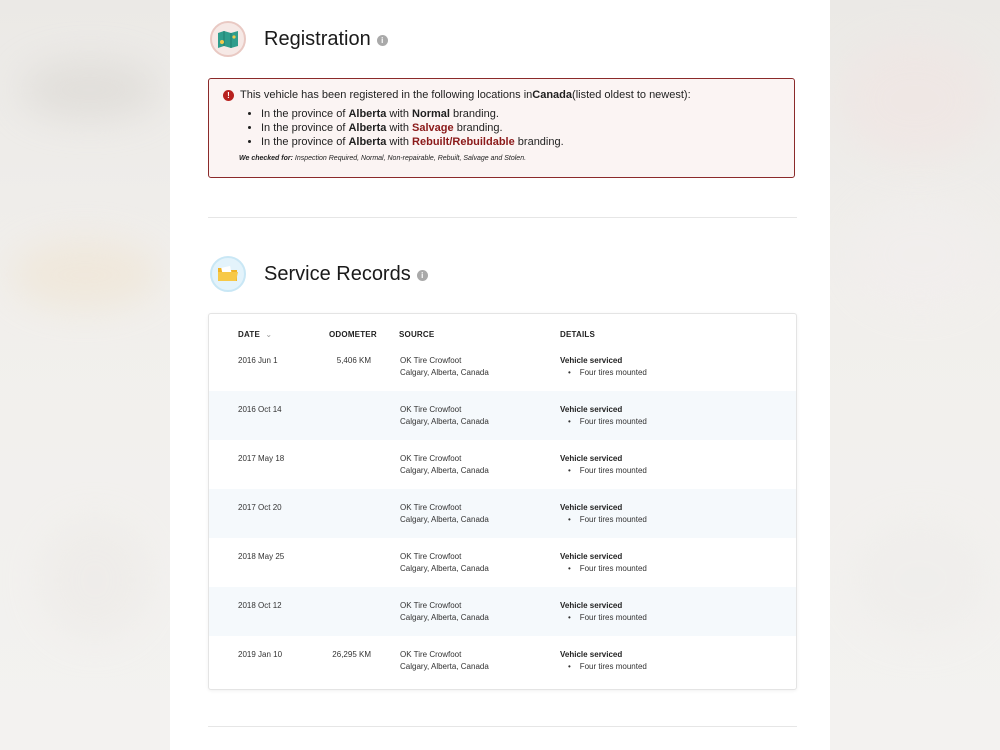 The height and width of the screenshot is (750, 1000). Describe the element at coordinates (260, 654) in the screenshot. I see `cell-date: 2019 Jan 10` at that location.